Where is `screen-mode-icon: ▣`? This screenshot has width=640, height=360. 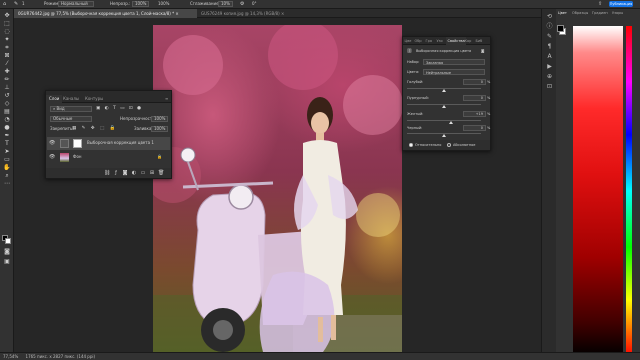 screen-mode-icon: ▣ is located at coordinates (7, 262).